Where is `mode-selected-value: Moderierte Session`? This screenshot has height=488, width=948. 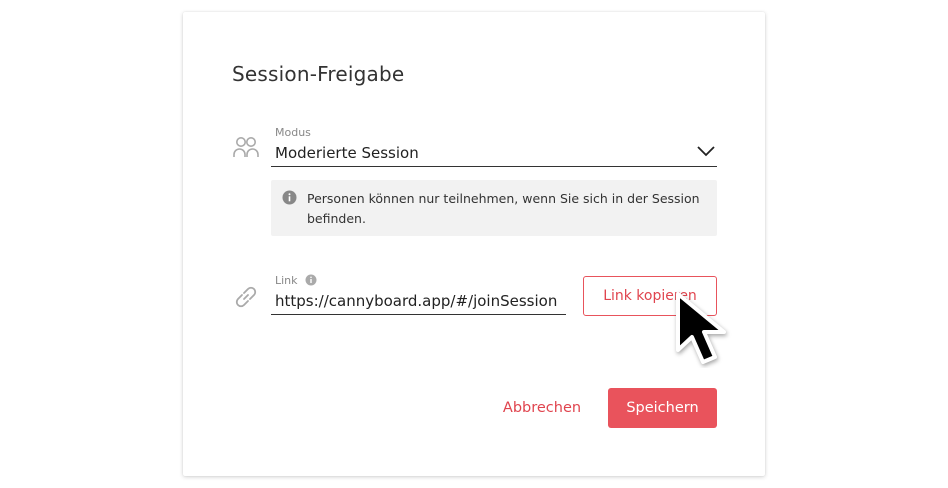 mode-selected-value: Moderierte Session is located at coordinates (347, 153).